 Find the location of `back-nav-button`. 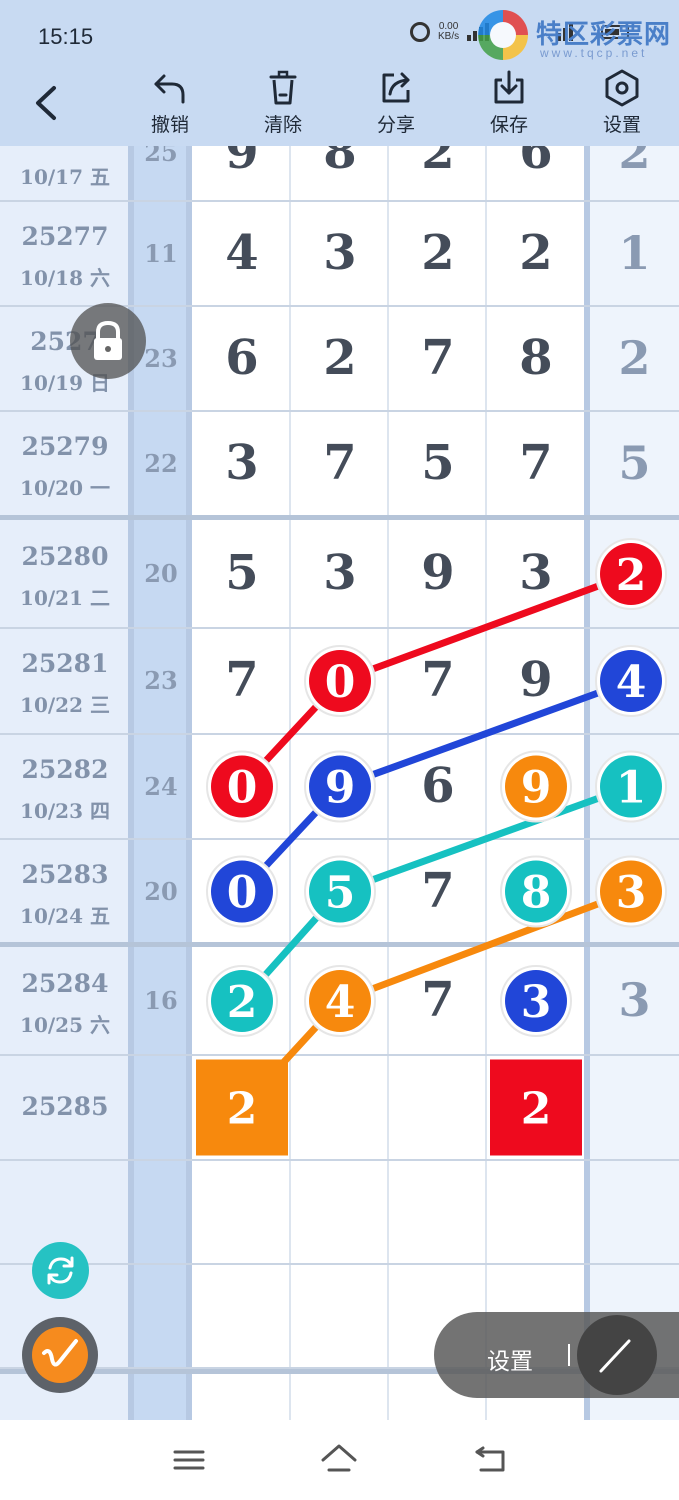

back-nav-button is located at coordinates (491, 1460).